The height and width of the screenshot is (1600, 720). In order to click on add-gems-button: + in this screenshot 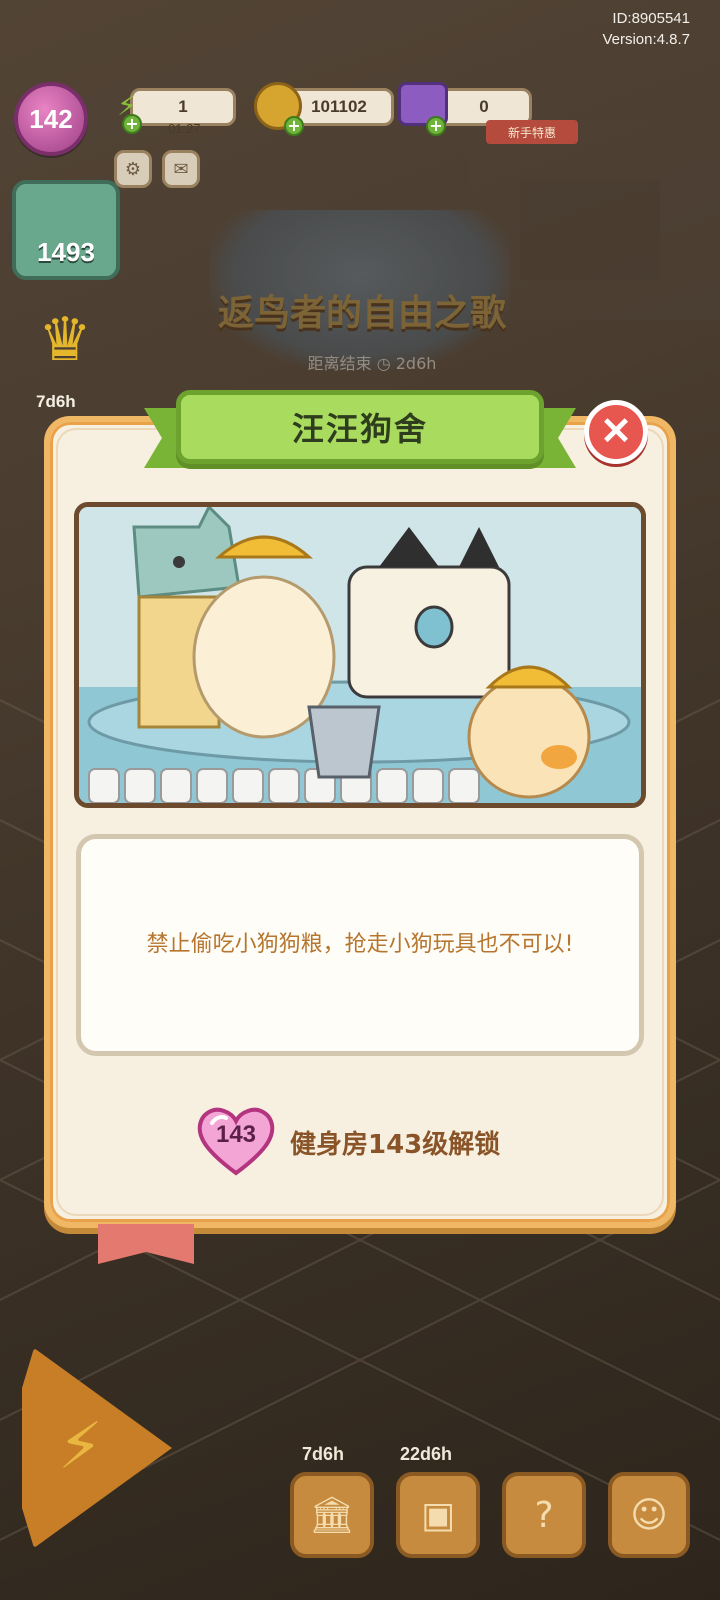, I will do `click(436, 126)`.